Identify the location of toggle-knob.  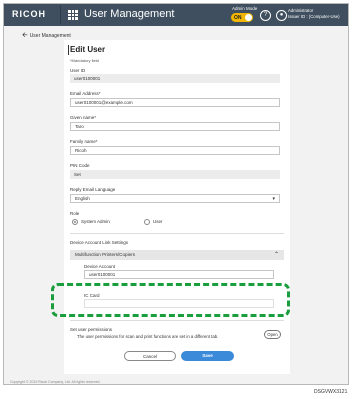
(248, 17).